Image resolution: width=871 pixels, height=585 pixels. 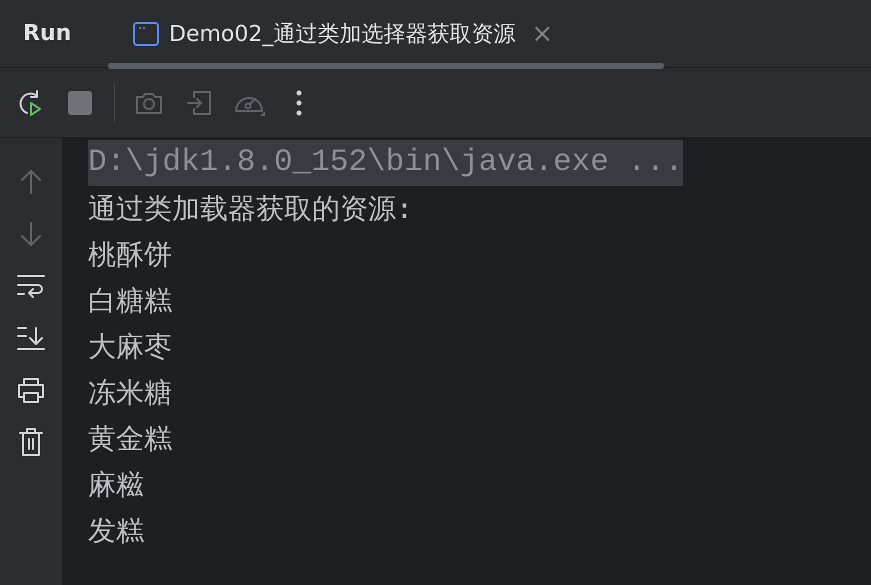 What do you see at coordinates (47, 33) in the screenshot?
I see `panel-title: Run` at bounding box center [47, 33].